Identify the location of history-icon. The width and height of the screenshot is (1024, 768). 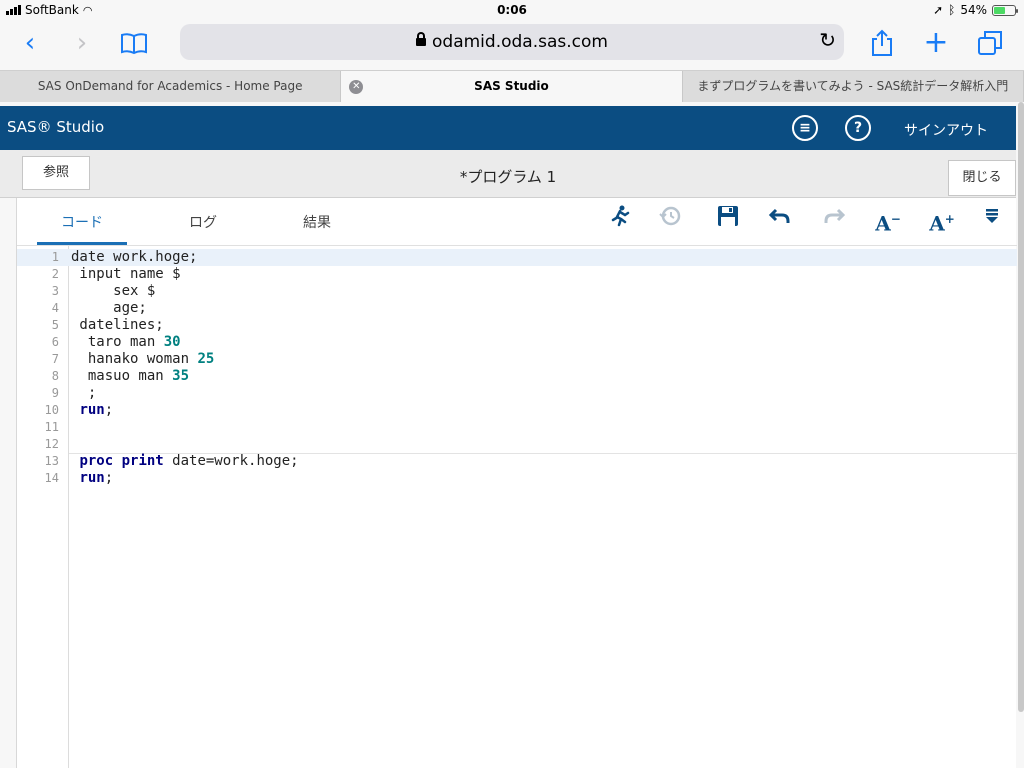
(670, 219).